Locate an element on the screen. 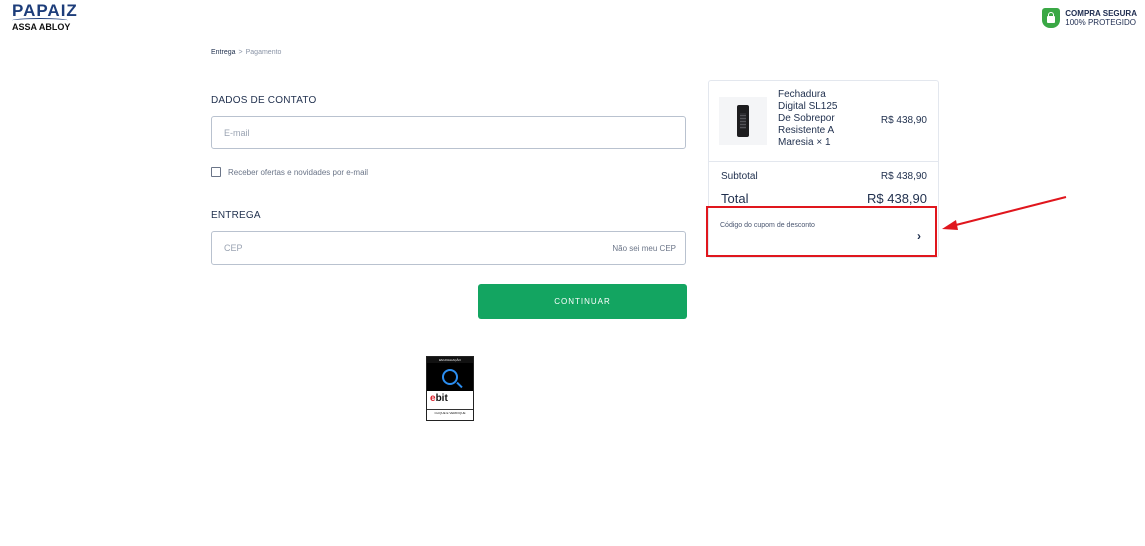 The image size is (1145, 546). subtotal-value: R$ 438,90 is located at coordinates (903, 176).